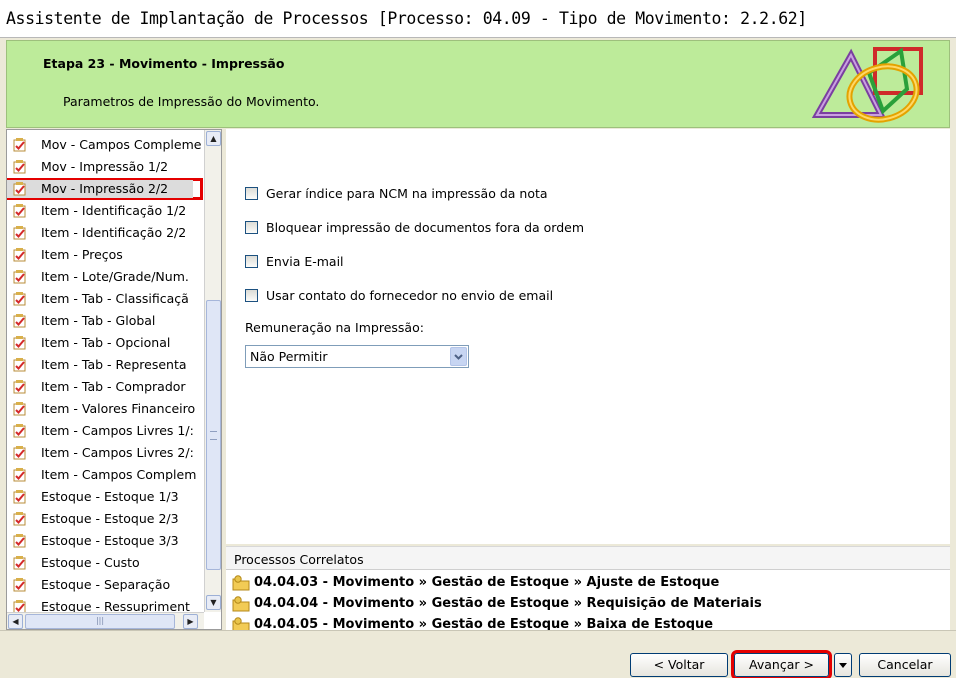 The width and height of the screenshot is (956, 678). What do you see at coordinates (114, 232) in the screenshot?
I see `step-item-label: Item - Identificação 2/2` at bounding box center [114, 232].